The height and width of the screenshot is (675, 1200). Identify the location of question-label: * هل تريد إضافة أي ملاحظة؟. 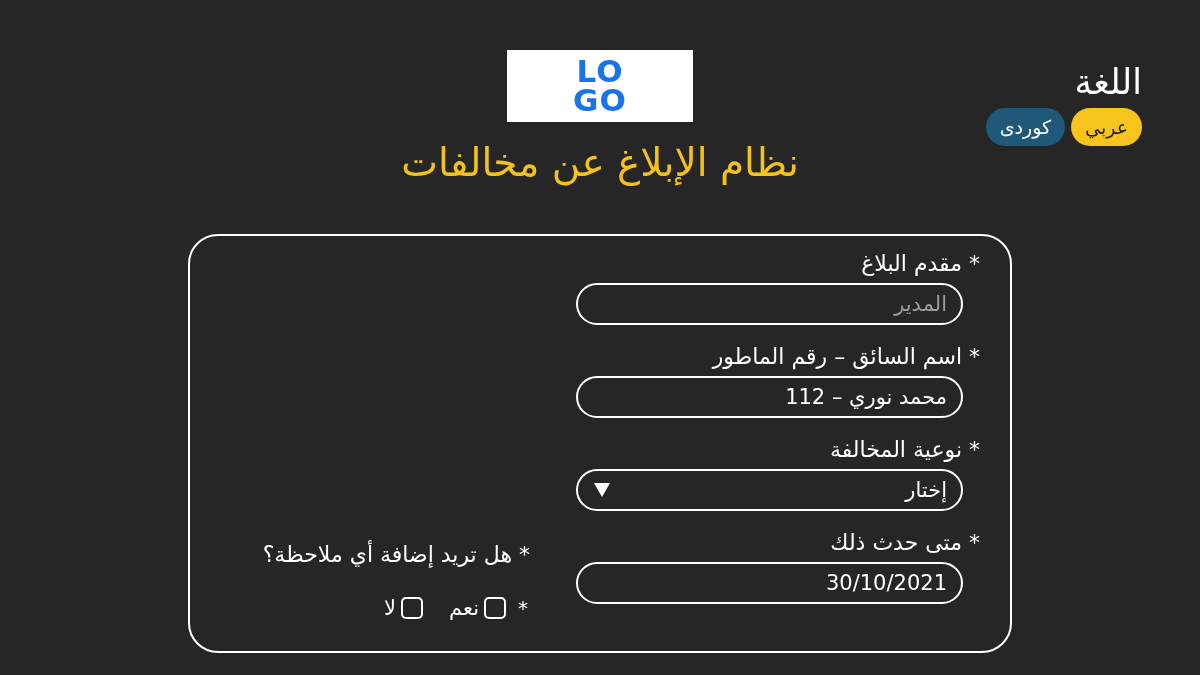
(396, 554).